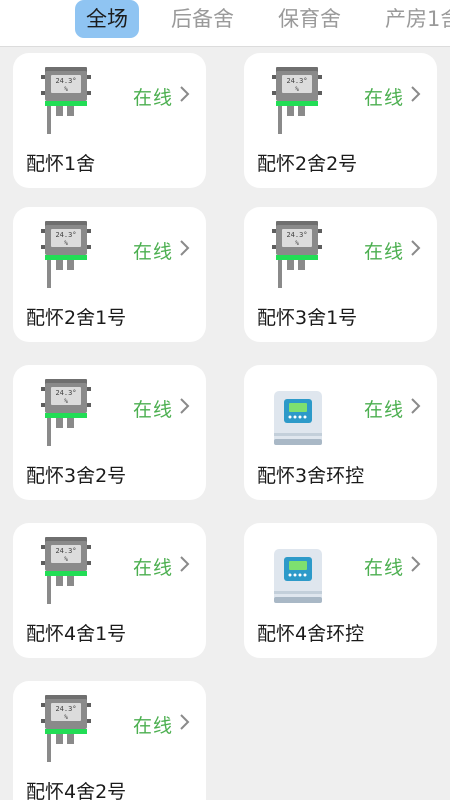 The image size is (450, 800). Describe the element at coordinates (76, 634) in the screenshot. I see `device-name: 配怀4舍1号` at that location.